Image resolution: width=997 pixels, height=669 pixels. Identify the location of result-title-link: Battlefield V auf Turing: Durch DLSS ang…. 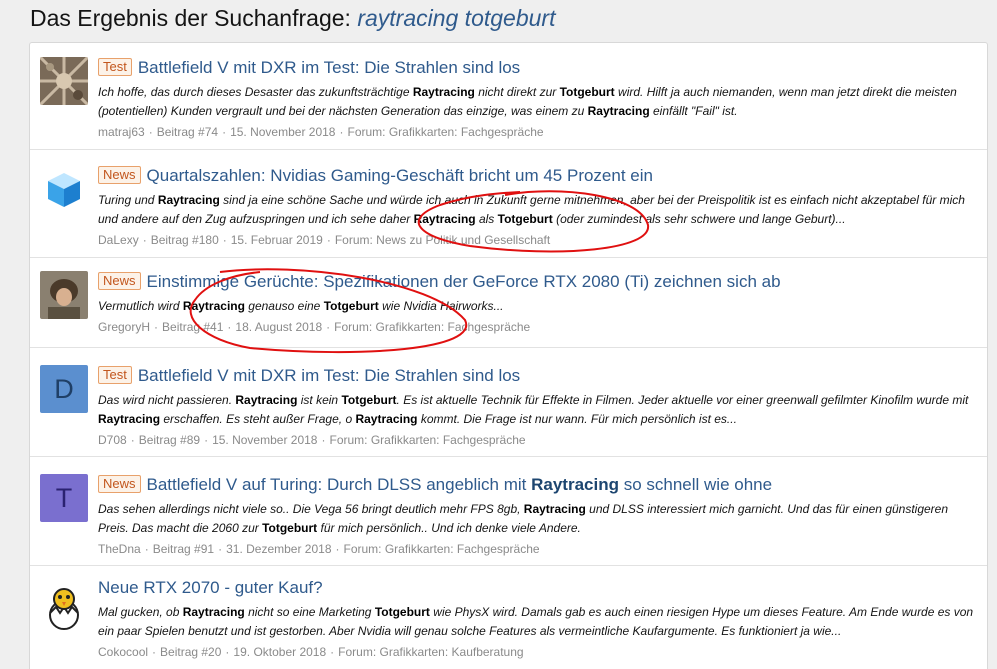
(460, 484).